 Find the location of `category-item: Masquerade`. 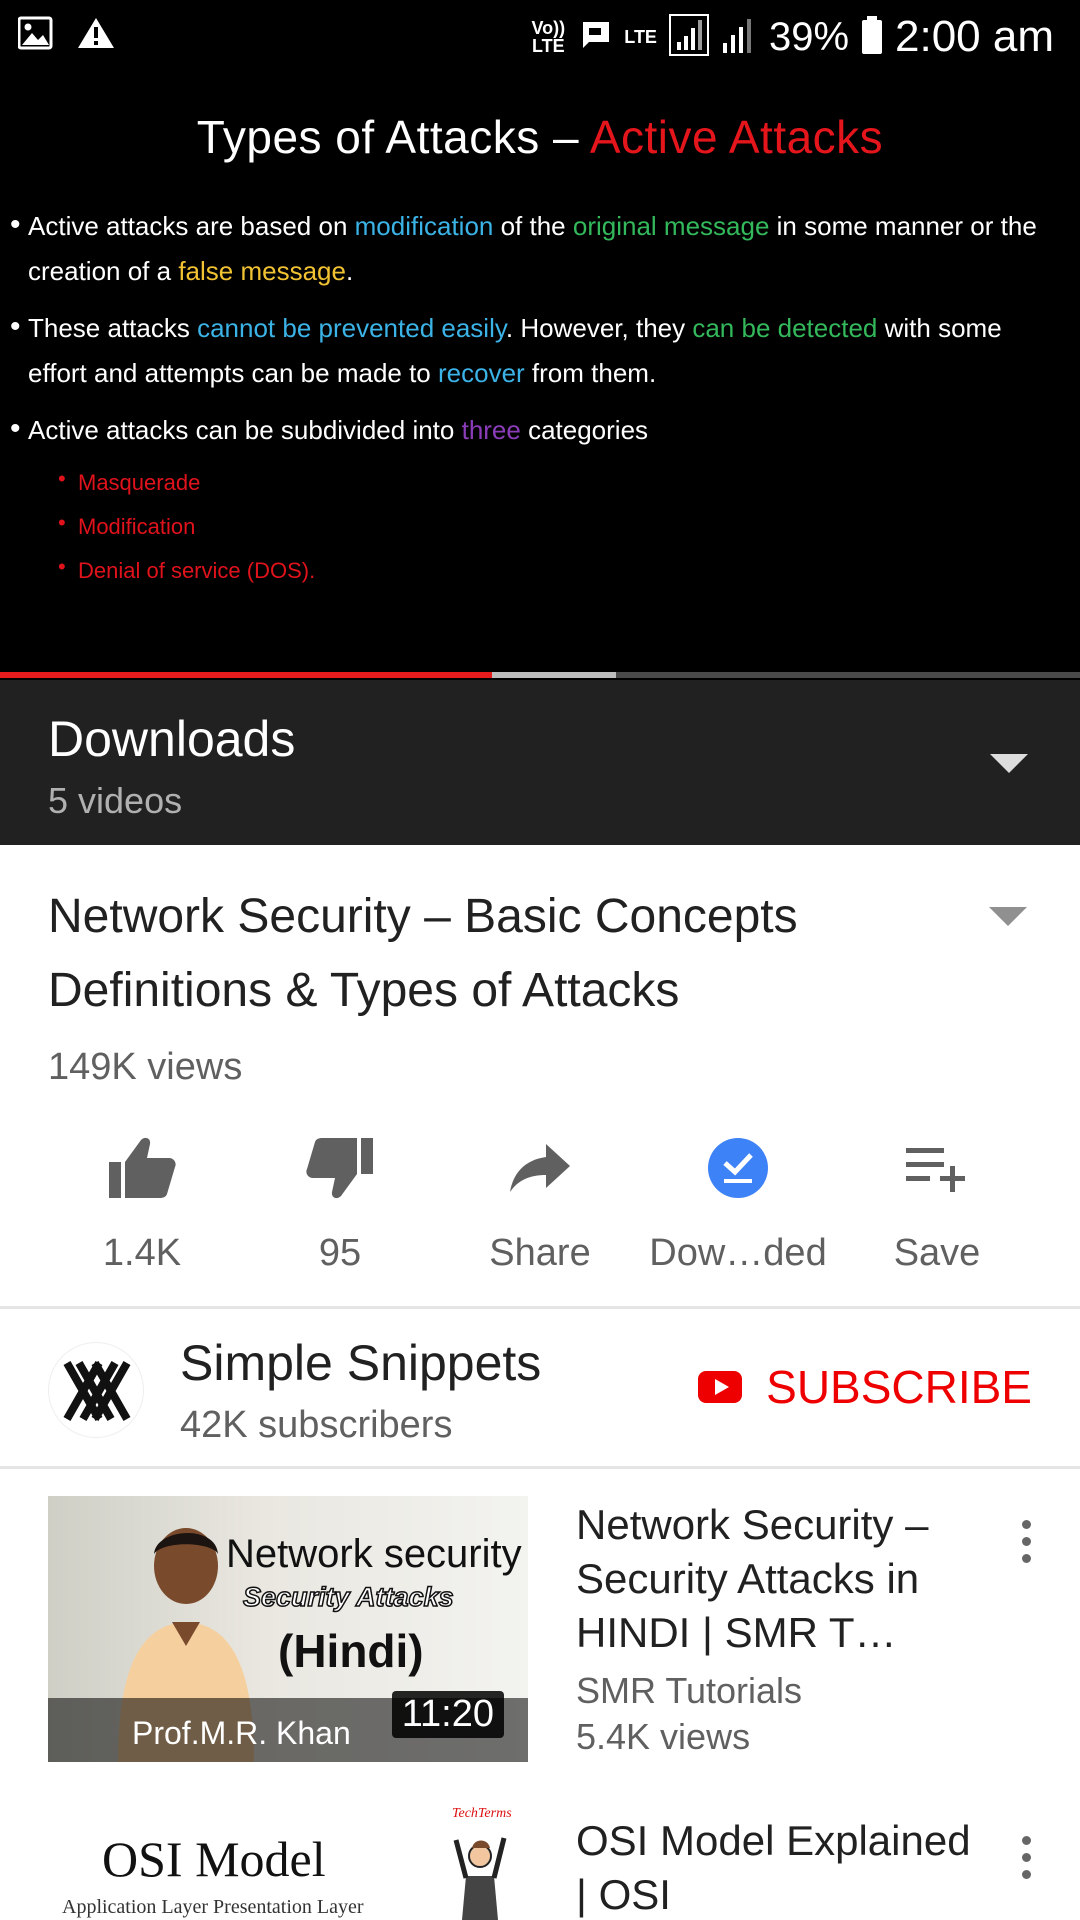

category-item: Masquerade is located at coordinates (554, 481).